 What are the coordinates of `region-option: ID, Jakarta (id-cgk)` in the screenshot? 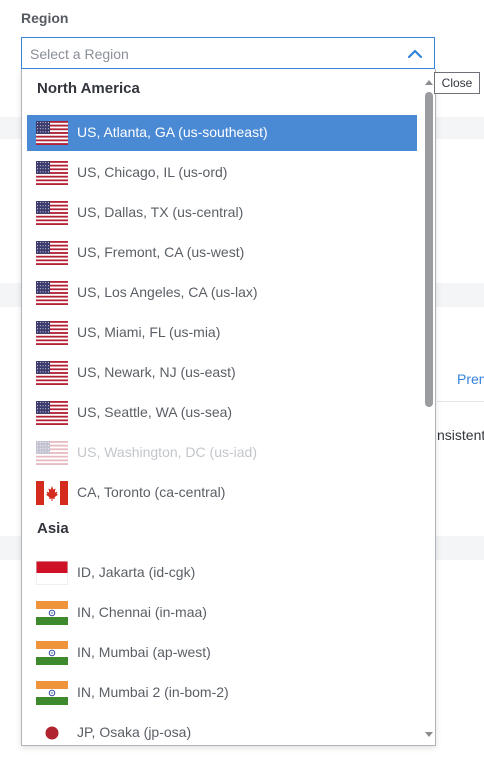 It's located at (222, 573).